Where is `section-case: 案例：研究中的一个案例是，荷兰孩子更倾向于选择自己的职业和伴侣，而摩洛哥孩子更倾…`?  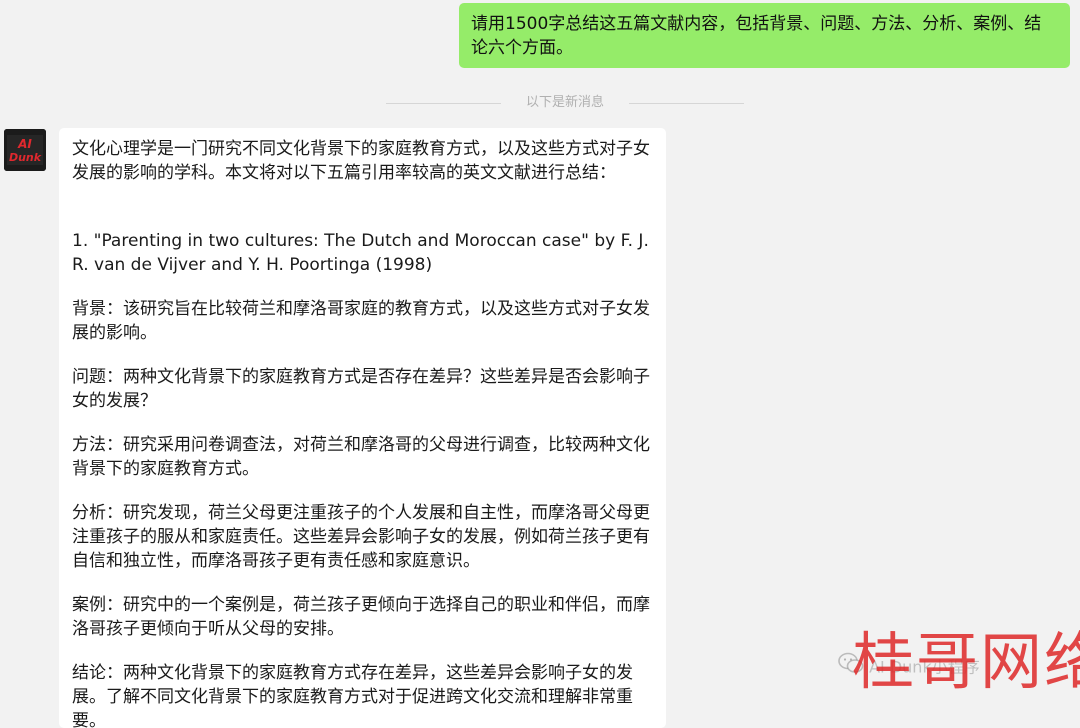 section-case: 案例：研究中的一个案例是，荷兰孩子更倾向于选择自己的职业和伴侣，而摩洛哥孩子更倾… is located at coordinates (361, 617).